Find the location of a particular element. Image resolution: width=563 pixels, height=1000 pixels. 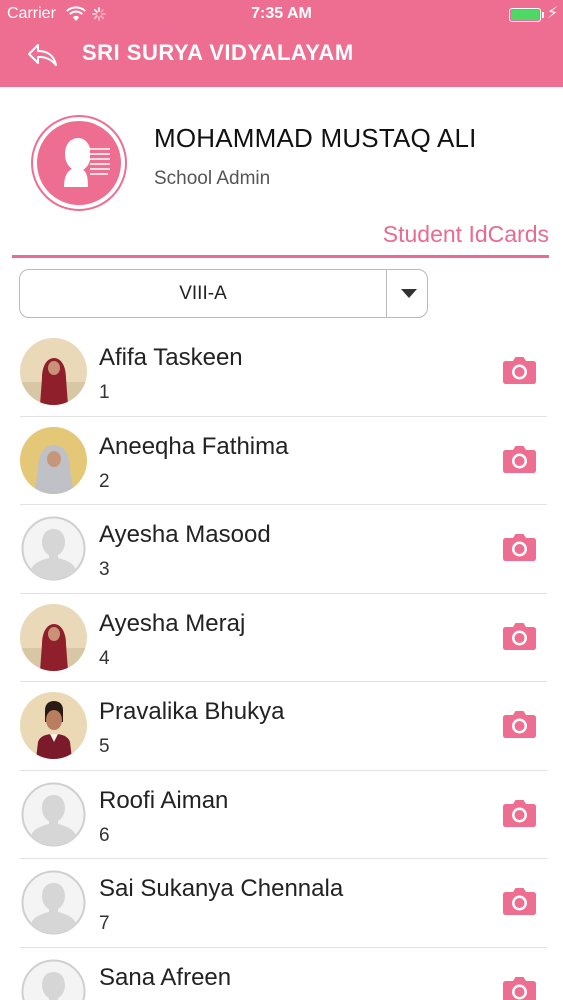

student-row: Ayesha Meraj 4 is located at coordinates (281, 638).